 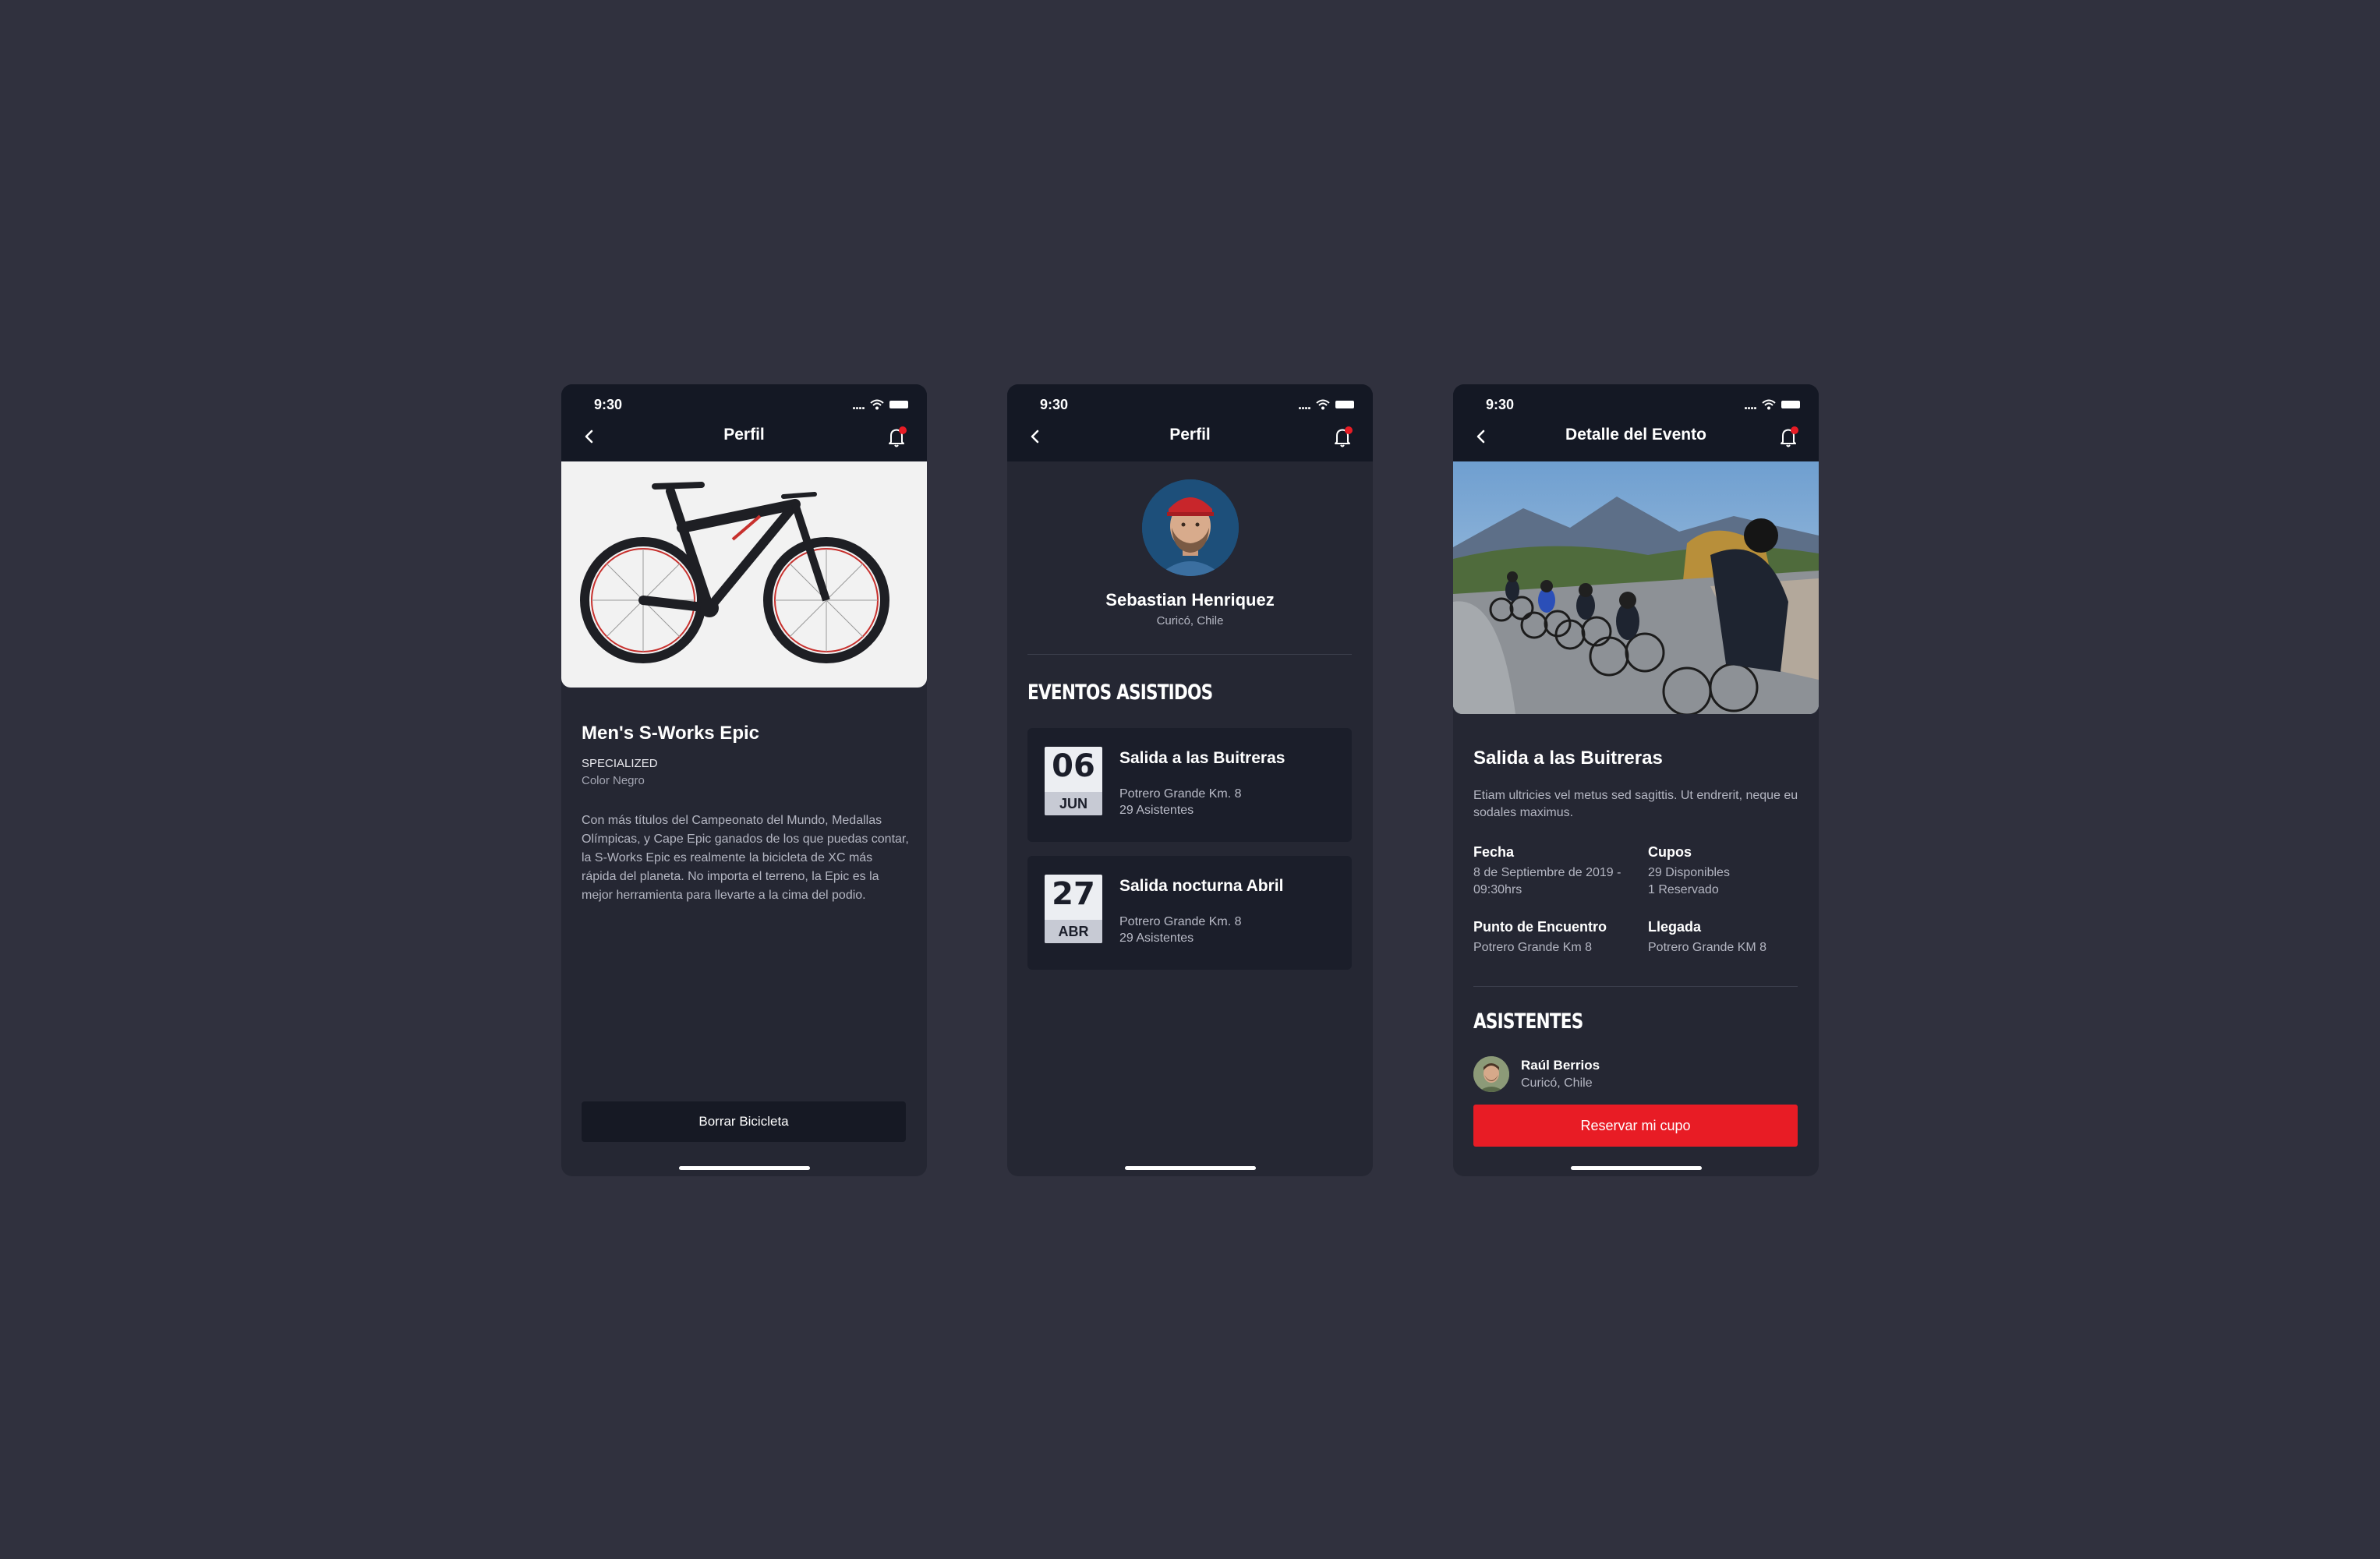 What do you see at coordinates (1683, 889) in the screenshot?
I see `spots-reserved: 1 Reservado` at bounding box center [1683, 889].